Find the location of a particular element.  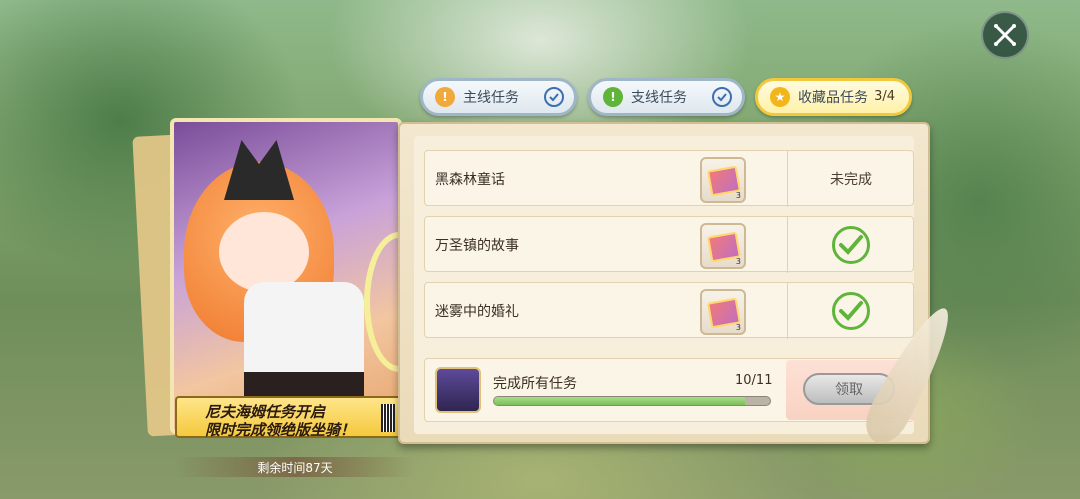

close-icon is located at coordinates (1005, 35).